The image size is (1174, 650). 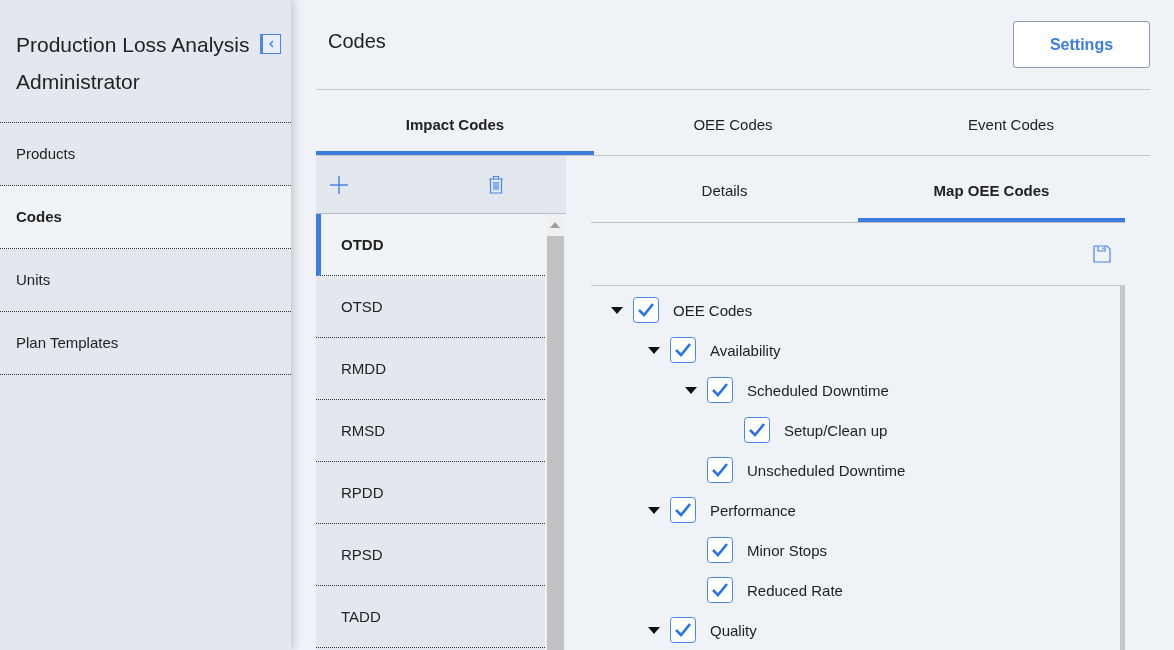 I want to click on tree-label: Scheduled Downtime, so click(x=818, y=390).